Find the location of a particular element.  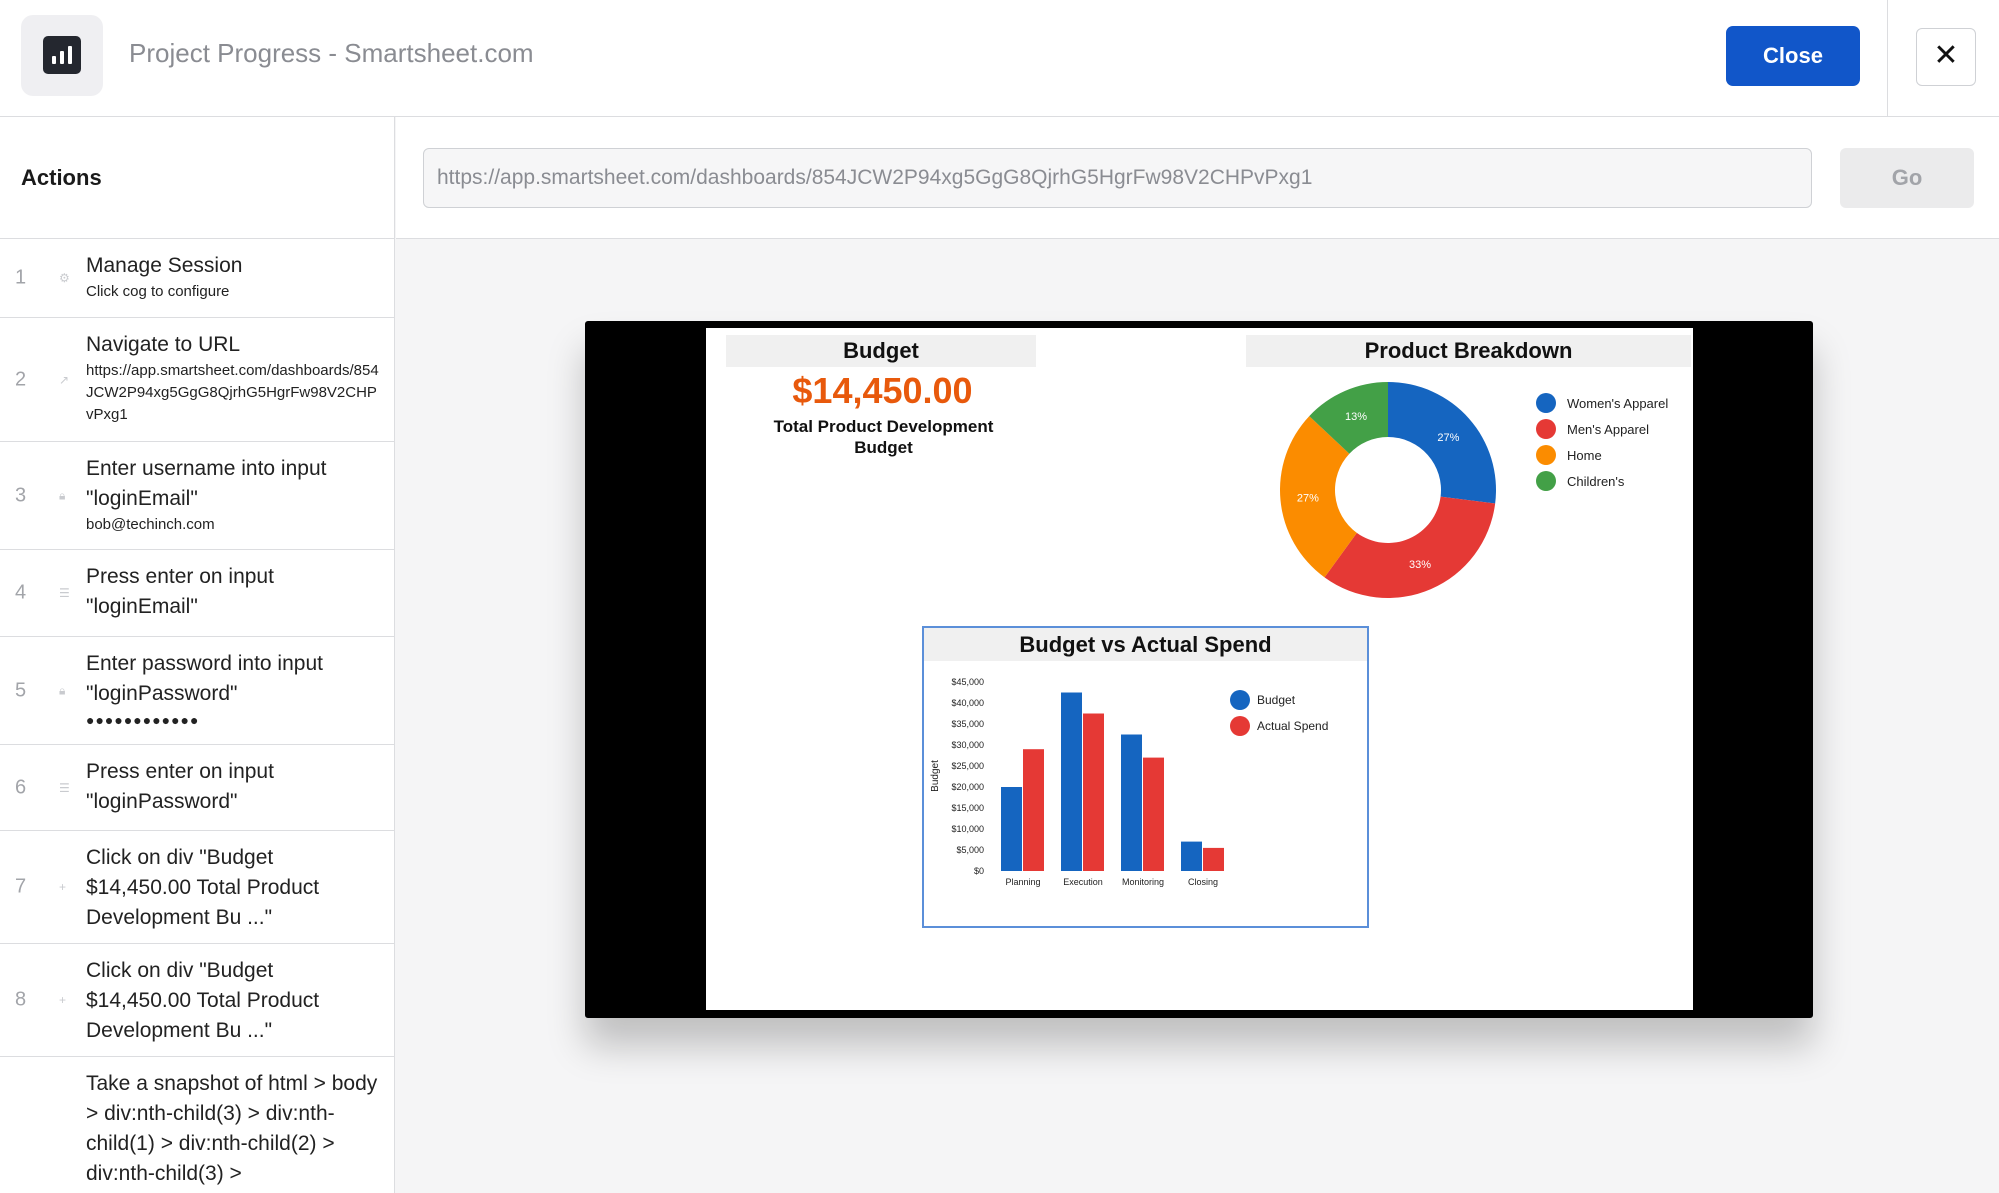

page-title: Project Progress - Smartsheet.com is located at coordinates (331, 53).